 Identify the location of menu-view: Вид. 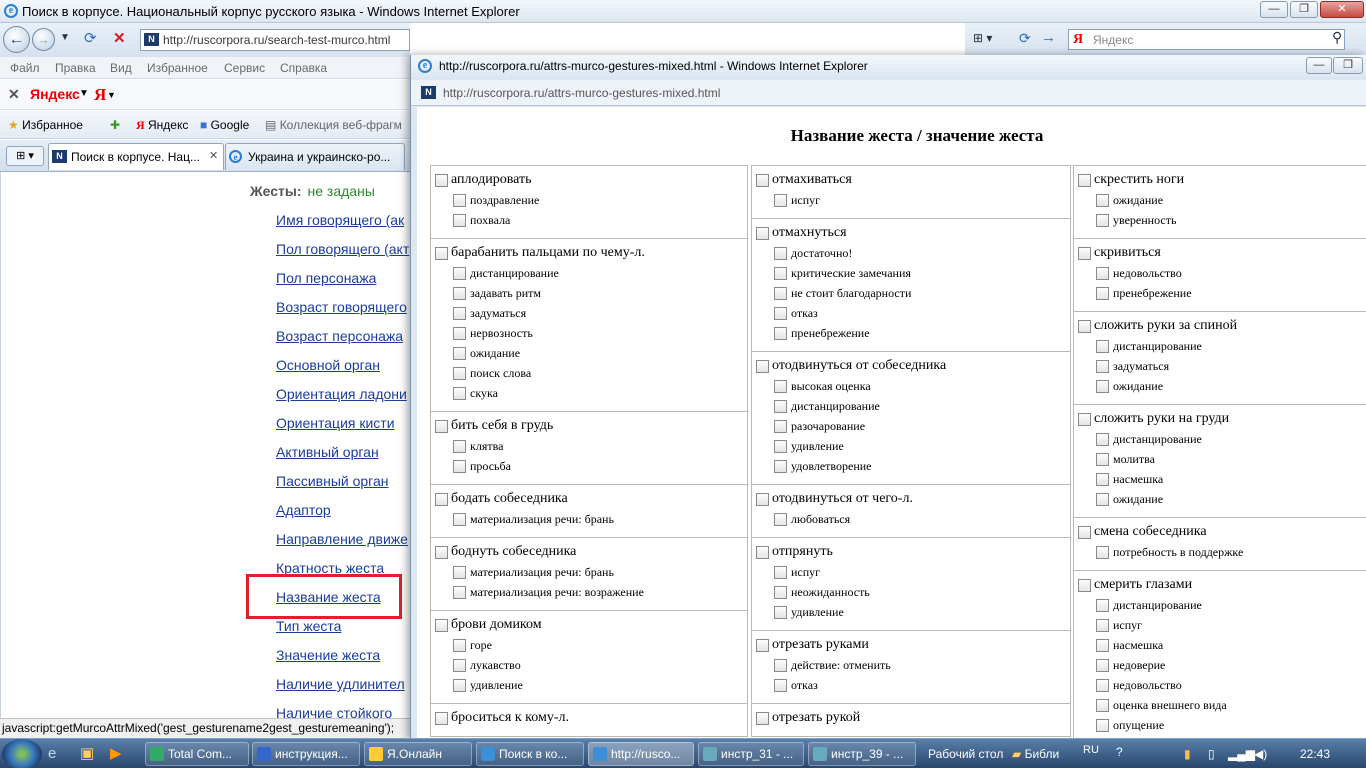
(121, 68).